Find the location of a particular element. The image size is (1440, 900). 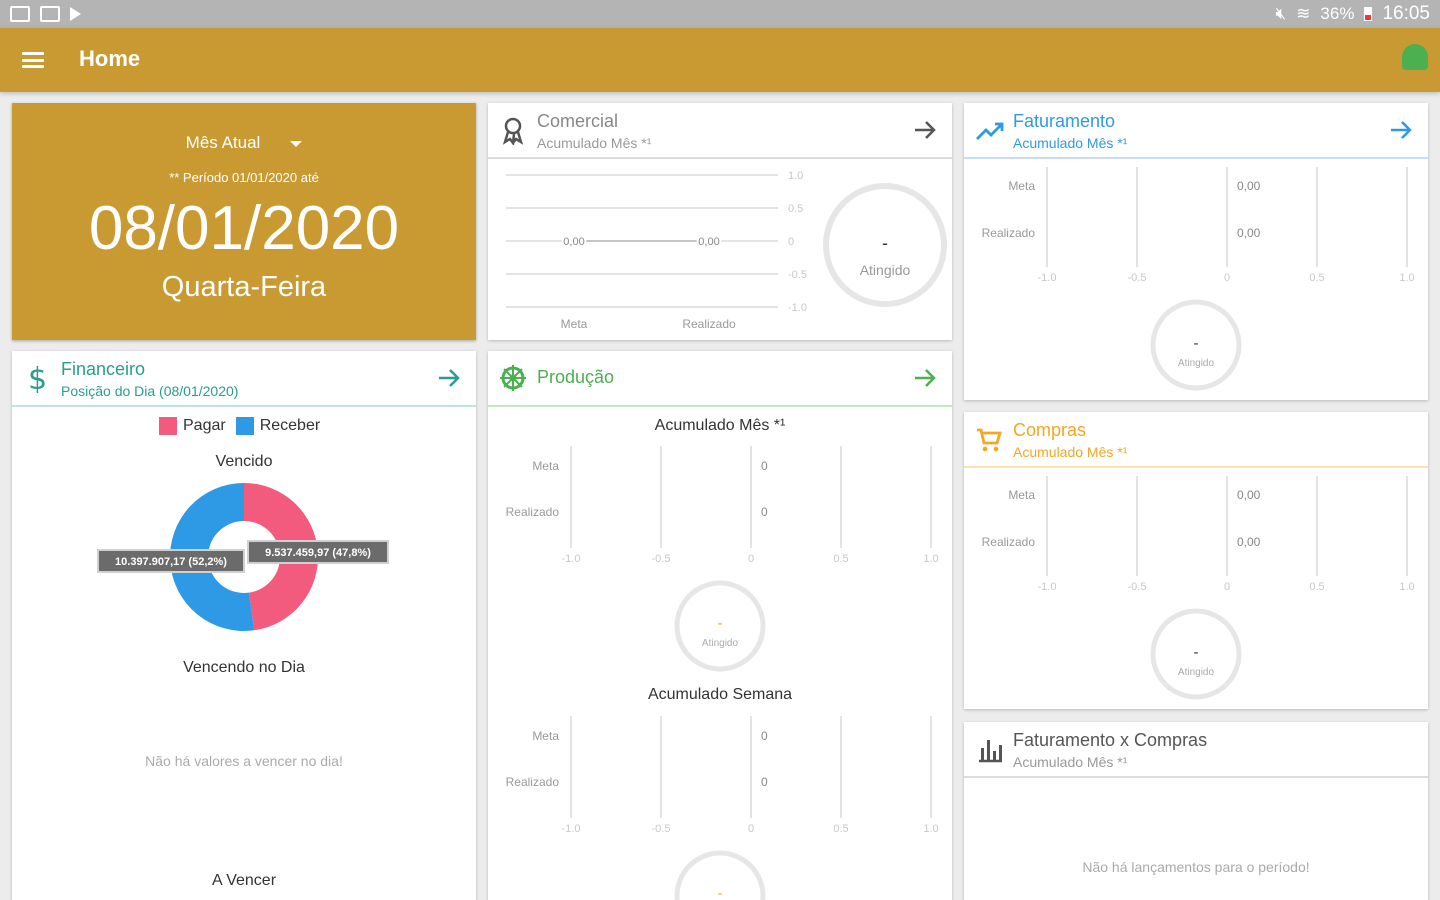

faturamento-gauge is located at coordinates (1196, 345).